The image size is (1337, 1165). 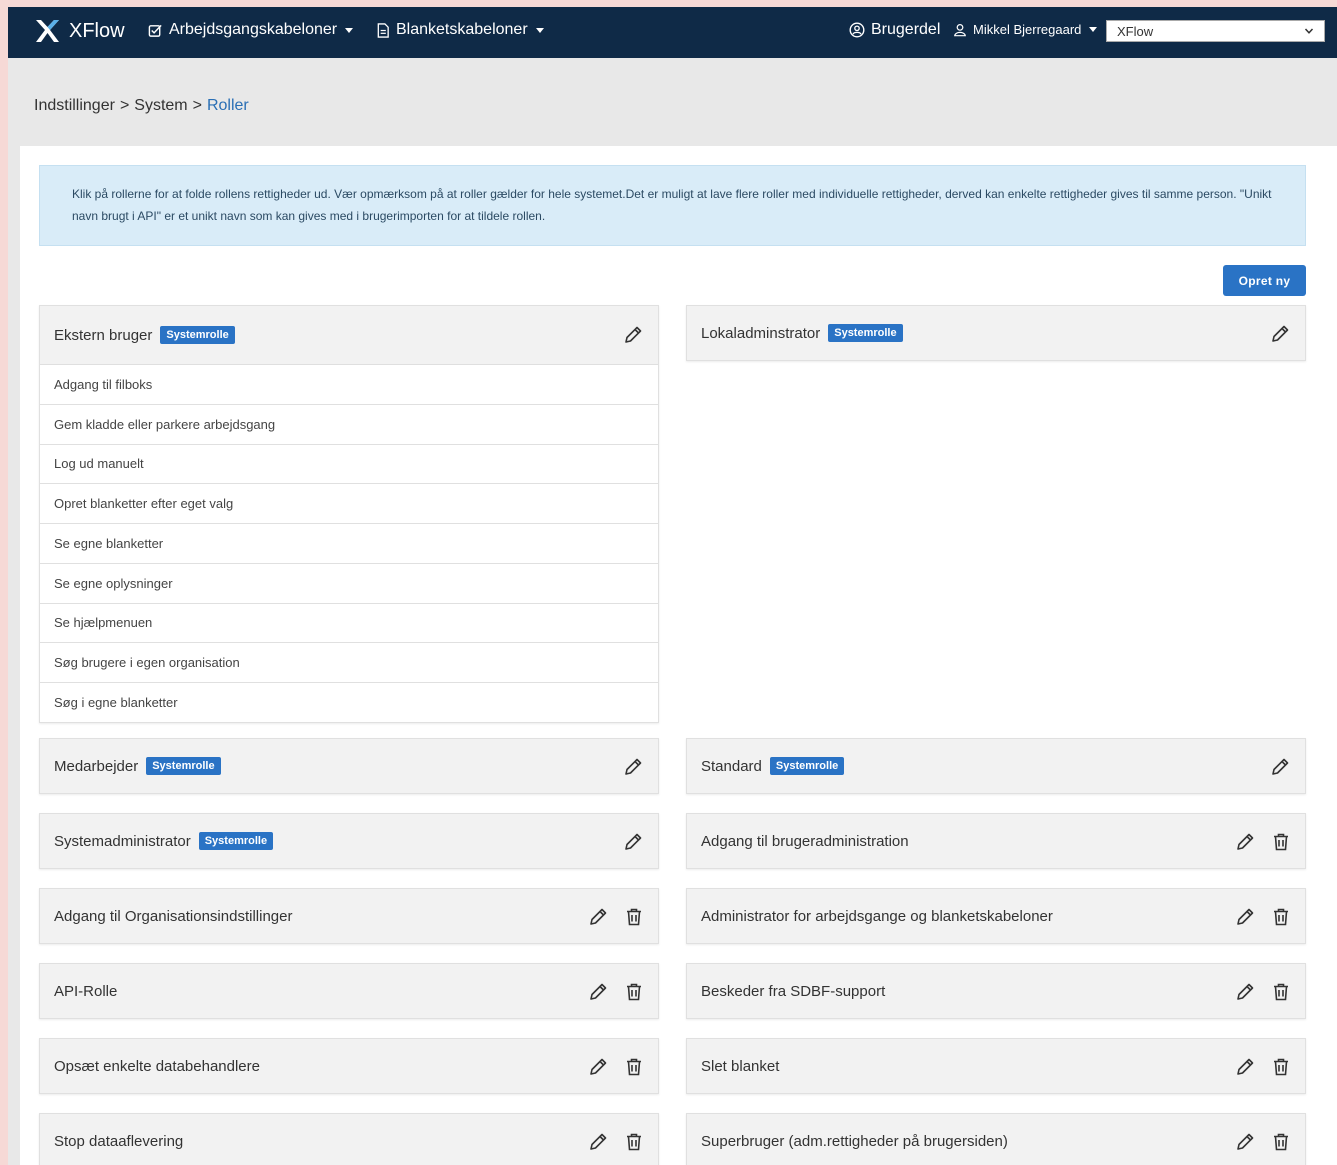 What do you see at coordinates (960, 29) in the screenshot?
I see `user-icon` at bounding box center [960, 29].